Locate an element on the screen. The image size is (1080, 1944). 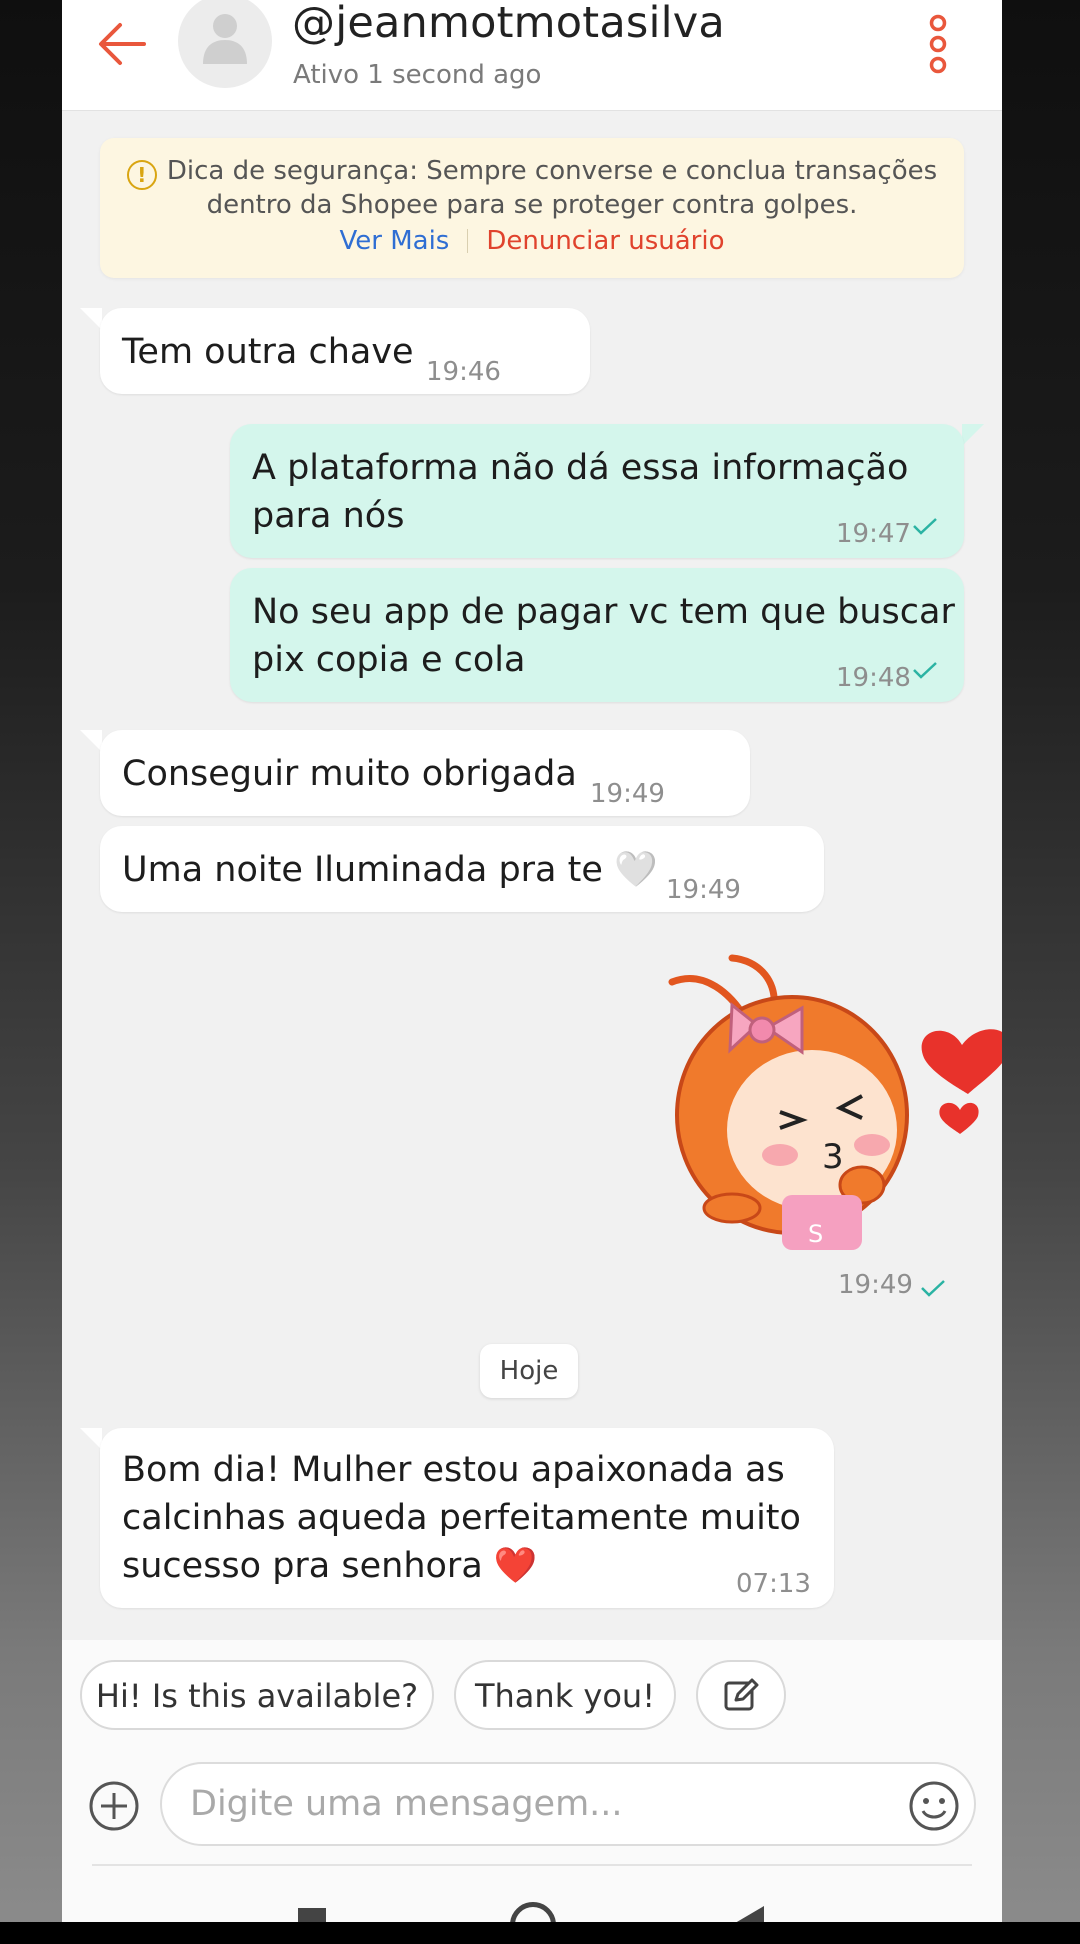
kissing-girl-sticker-icon: 3 S is located at coordinates (835, 1102).